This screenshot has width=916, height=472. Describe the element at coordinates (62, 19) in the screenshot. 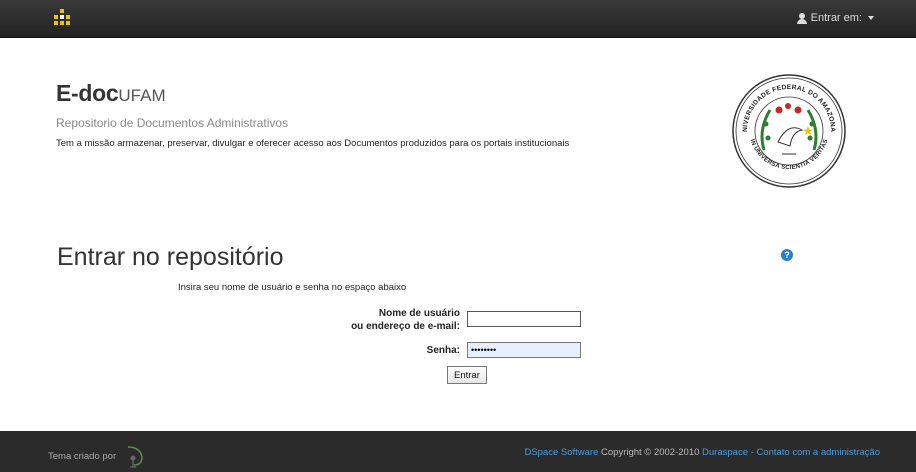

I see `dspace-logo-icon` at that location.